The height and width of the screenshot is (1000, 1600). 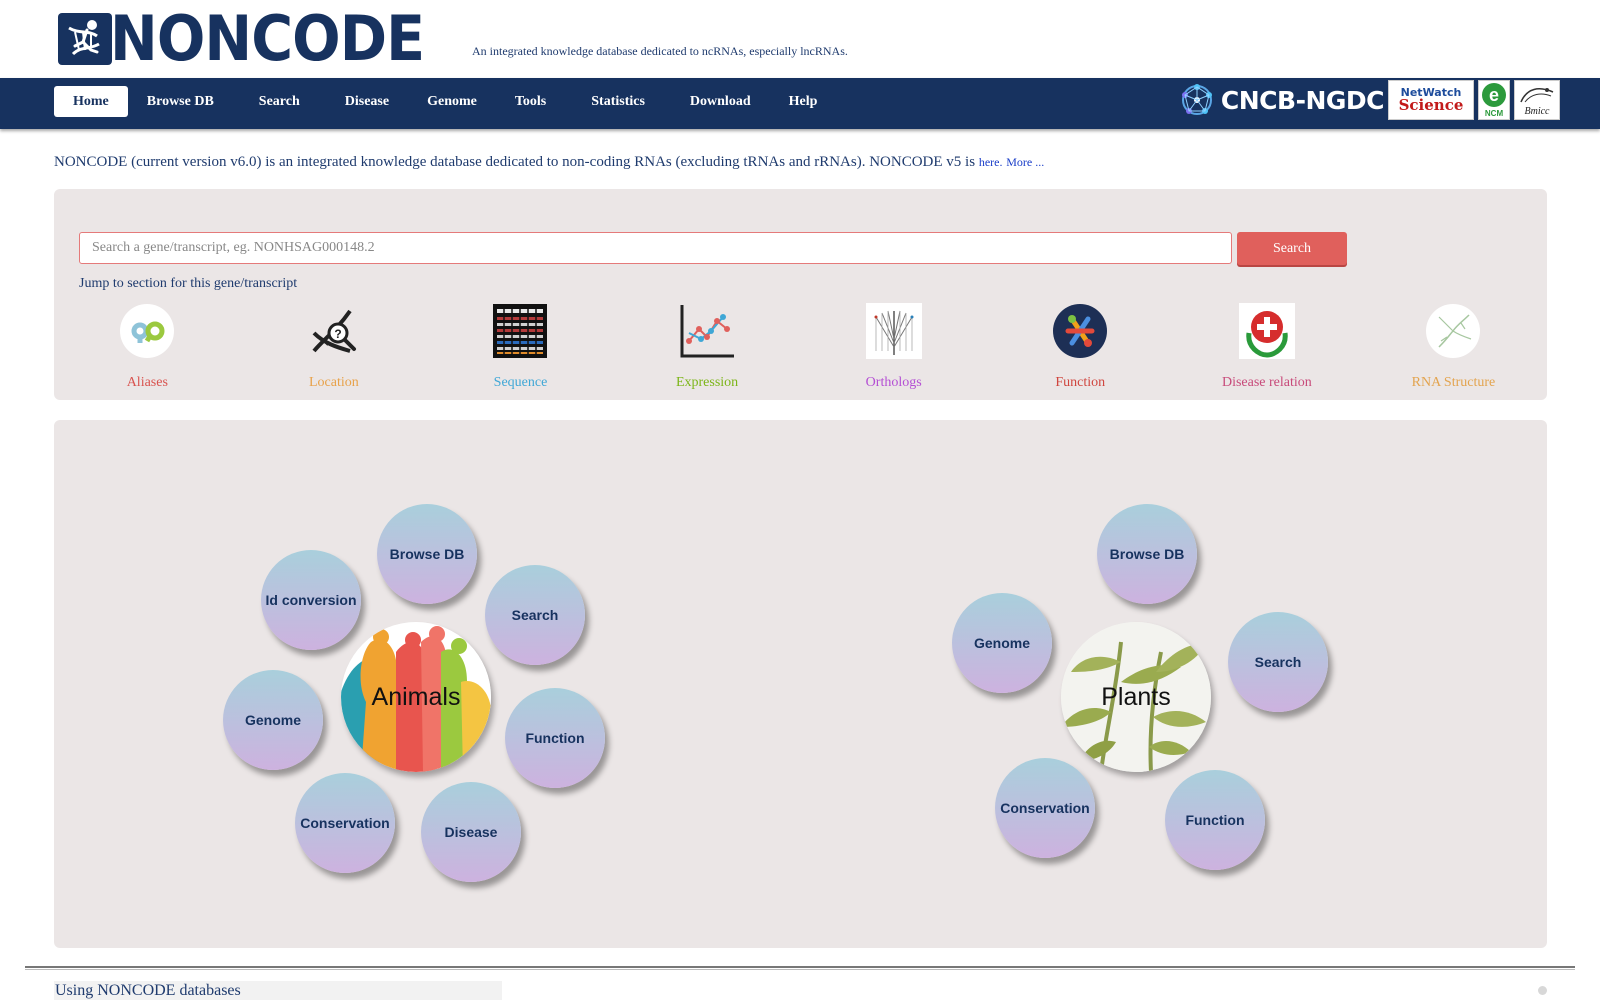 I want to click on bmicc-logo: Bmicc, so click(x=1537, y=100).